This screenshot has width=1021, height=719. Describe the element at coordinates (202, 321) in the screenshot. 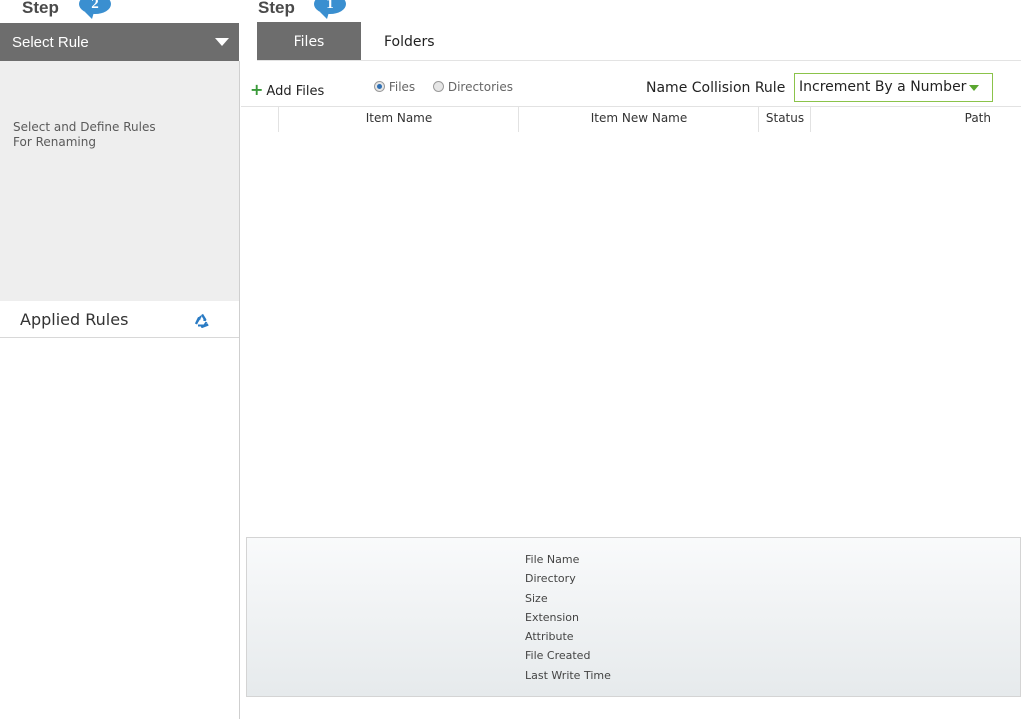

I see `recycle-icon` at that location.